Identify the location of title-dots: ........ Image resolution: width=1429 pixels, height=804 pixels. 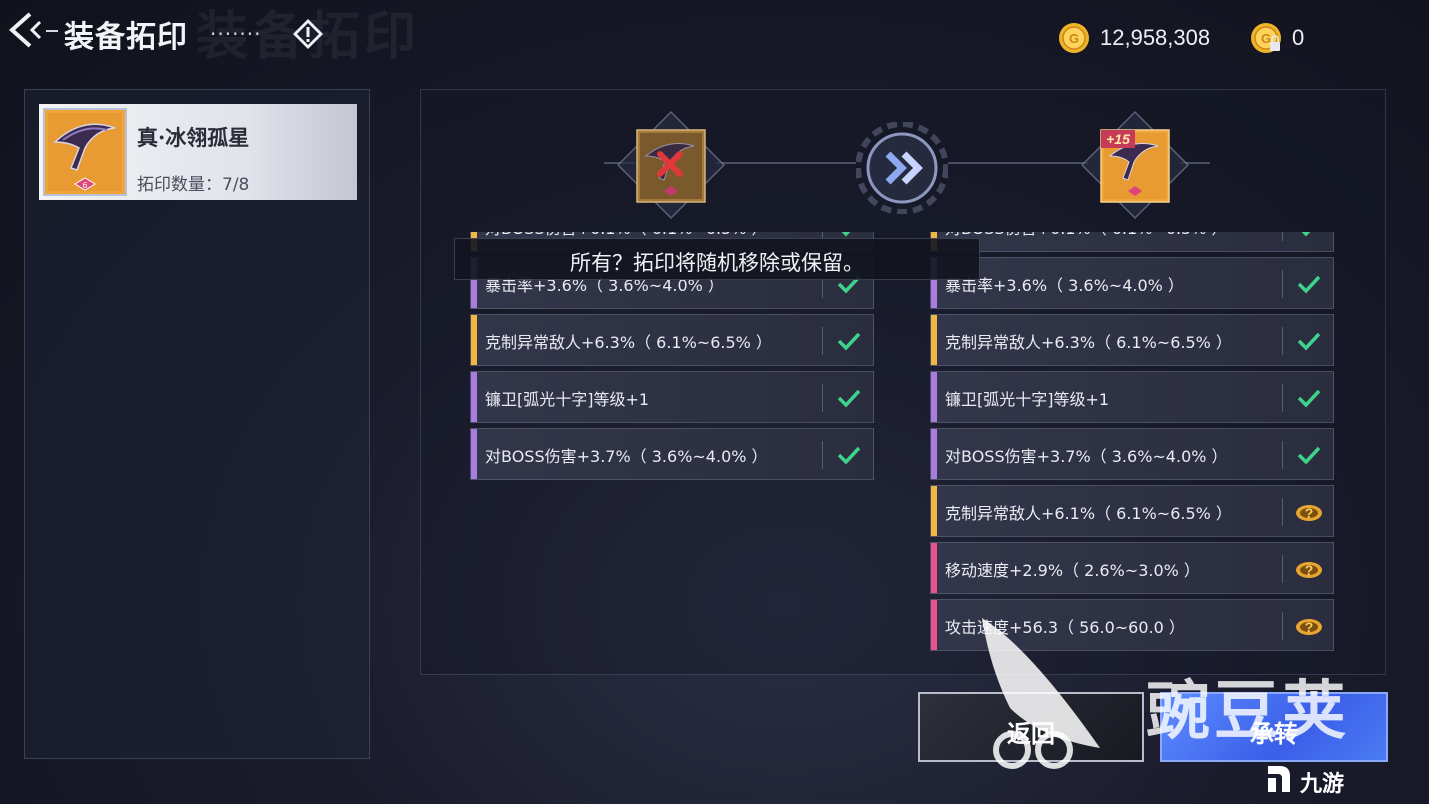
(236, 28).